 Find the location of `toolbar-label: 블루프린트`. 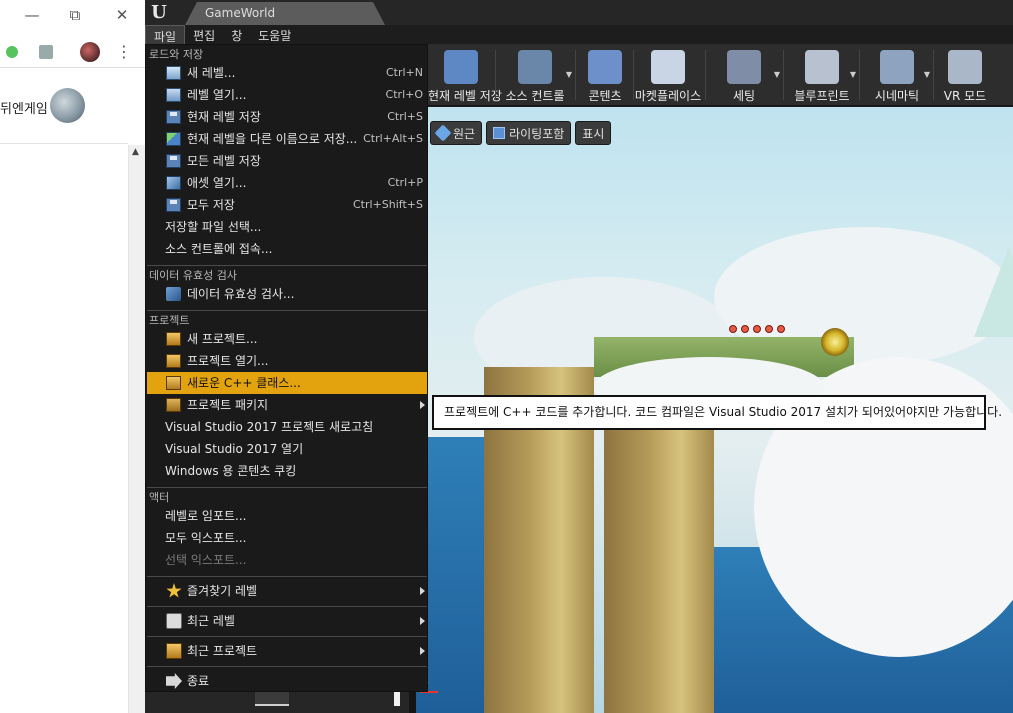

toolbar-label: 블루프린트 is located at coordinates (822, 96).